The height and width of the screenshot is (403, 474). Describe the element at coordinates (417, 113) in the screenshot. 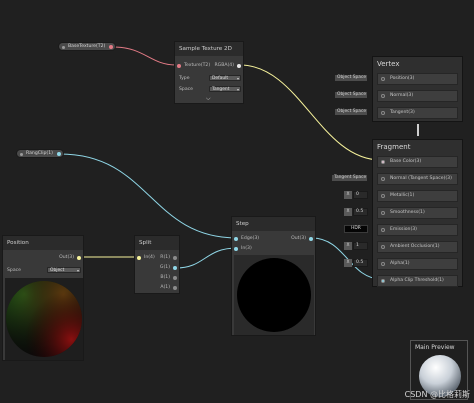

I see `vertex-tangent-row: Tangent(3)` at that location.